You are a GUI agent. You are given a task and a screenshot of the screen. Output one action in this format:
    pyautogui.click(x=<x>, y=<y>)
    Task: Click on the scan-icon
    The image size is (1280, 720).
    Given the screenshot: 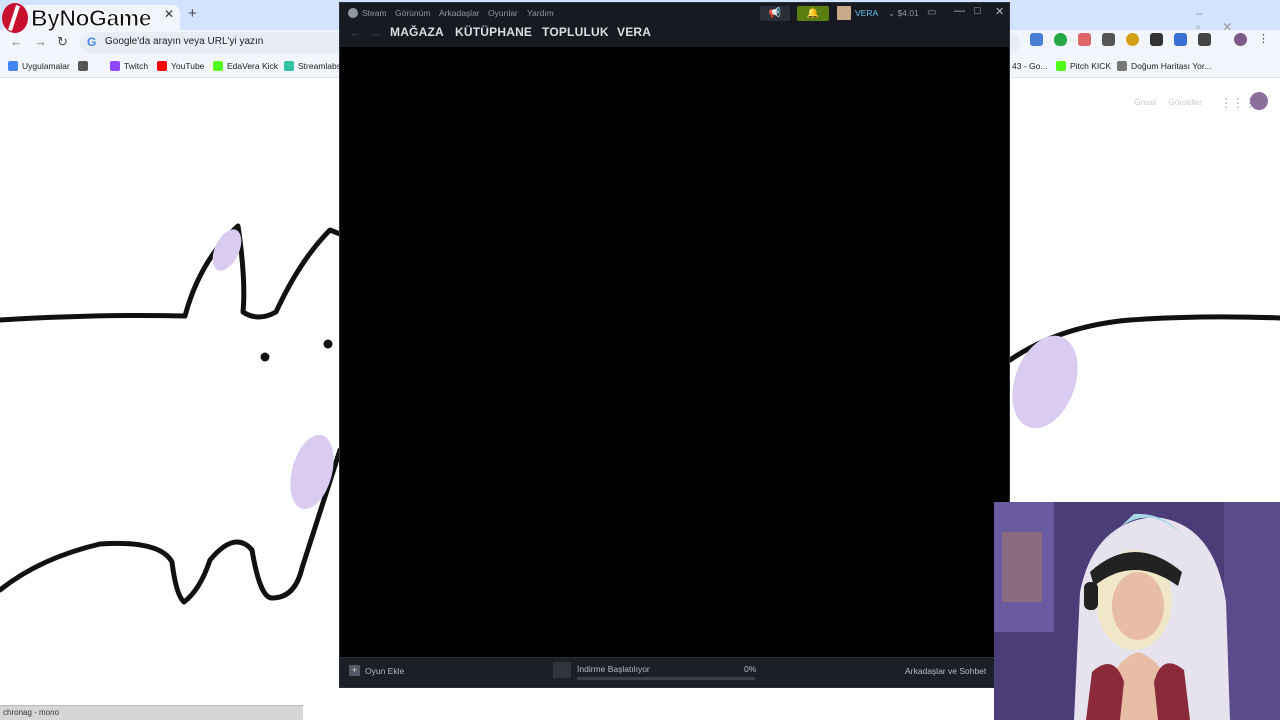 What is the action you would take?
    pyautogui.click(x=1156, y=39)
    